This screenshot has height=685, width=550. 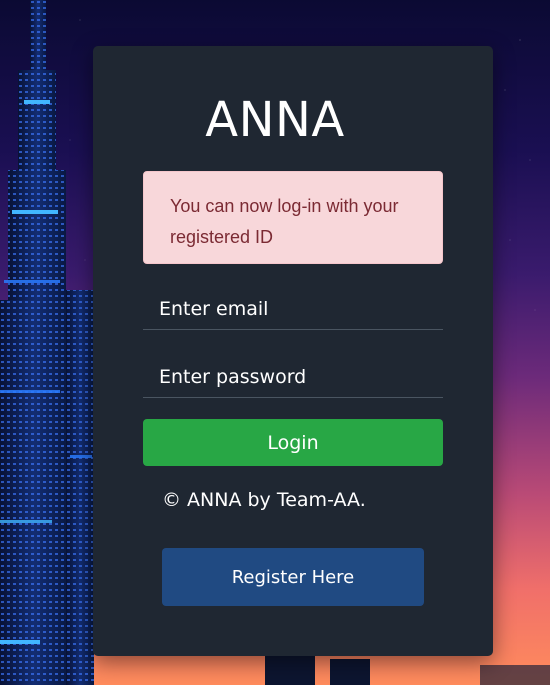 I want to click on email-field, so click(x=293, y=309).